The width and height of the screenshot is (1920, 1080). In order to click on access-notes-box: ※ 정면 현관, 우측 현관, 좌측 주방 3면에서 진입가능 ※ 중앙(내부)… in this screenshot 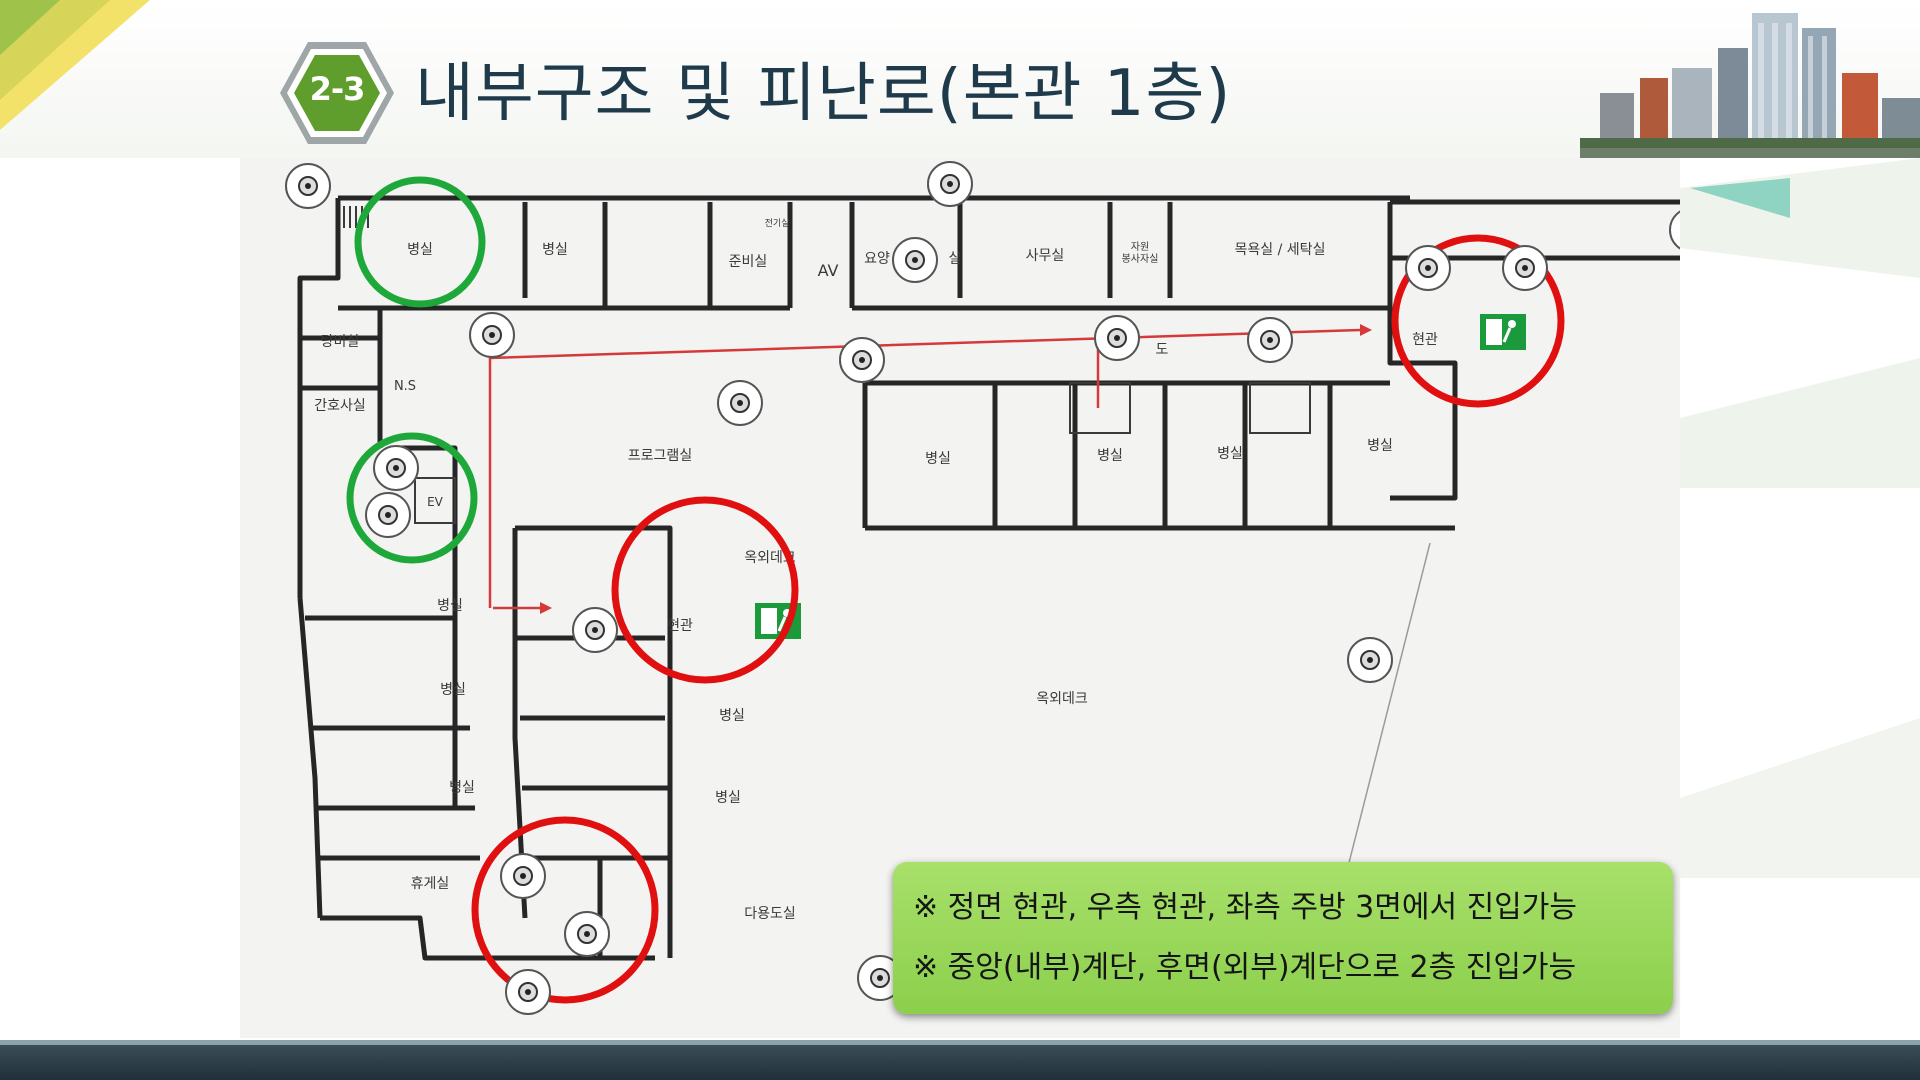, I will do `click(1283, 938)`.